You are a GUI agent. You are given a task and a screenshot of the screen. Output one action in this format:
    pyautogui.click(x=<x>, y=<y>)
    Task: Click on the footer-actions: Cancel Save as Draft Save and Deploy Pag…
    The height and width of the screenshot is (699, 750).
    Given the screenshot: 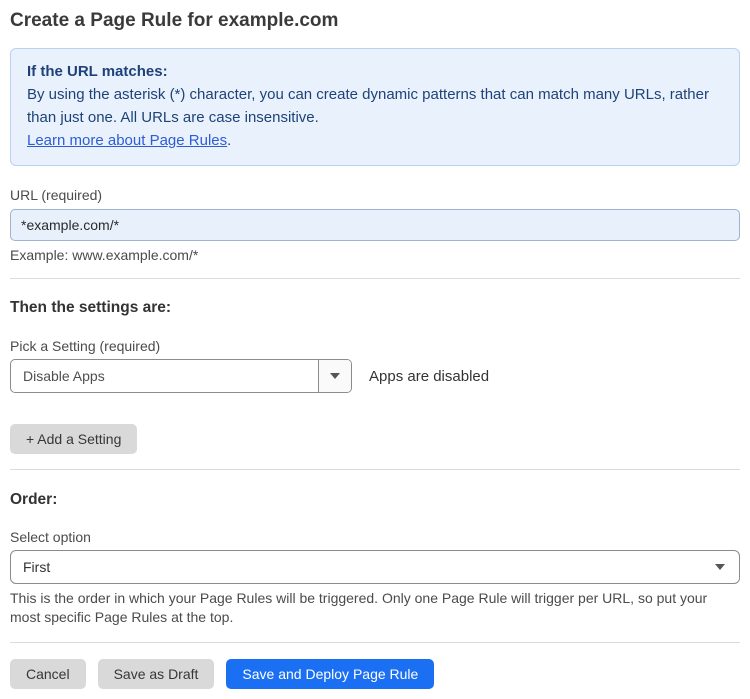 What is the action you would take?
    pyautogui.click(x=375, y=674)
    